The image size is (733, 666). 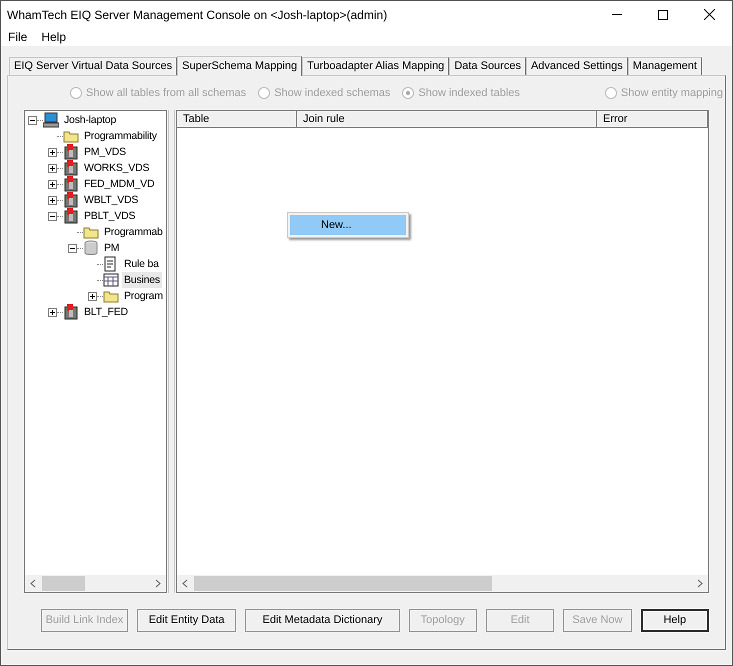 I want to click on column-header: Join rule, so click(x=447, y=119).